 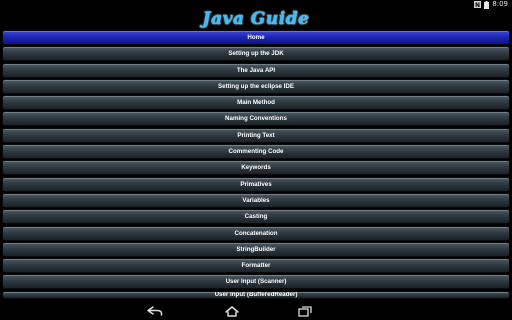 What do you see at coordinates (256, 103) in the screenshot?
I see `menu-item-main-method: Main Method` at bounding box center [256, 103].